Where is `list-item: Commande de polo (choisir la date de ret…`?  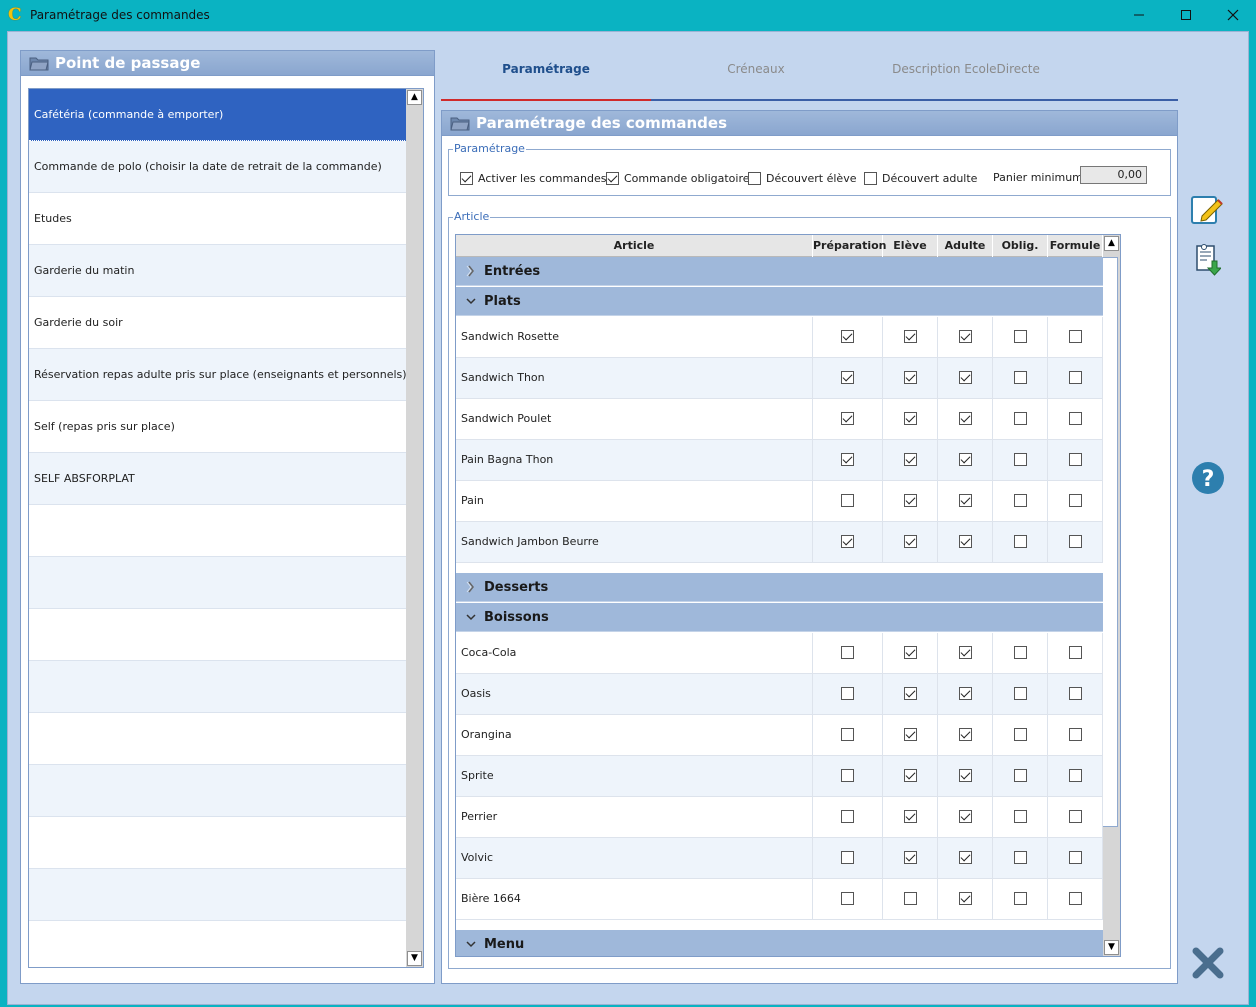 list-item: Commande de polo (choisir la date de ret… is located at coordinates (218, 167).